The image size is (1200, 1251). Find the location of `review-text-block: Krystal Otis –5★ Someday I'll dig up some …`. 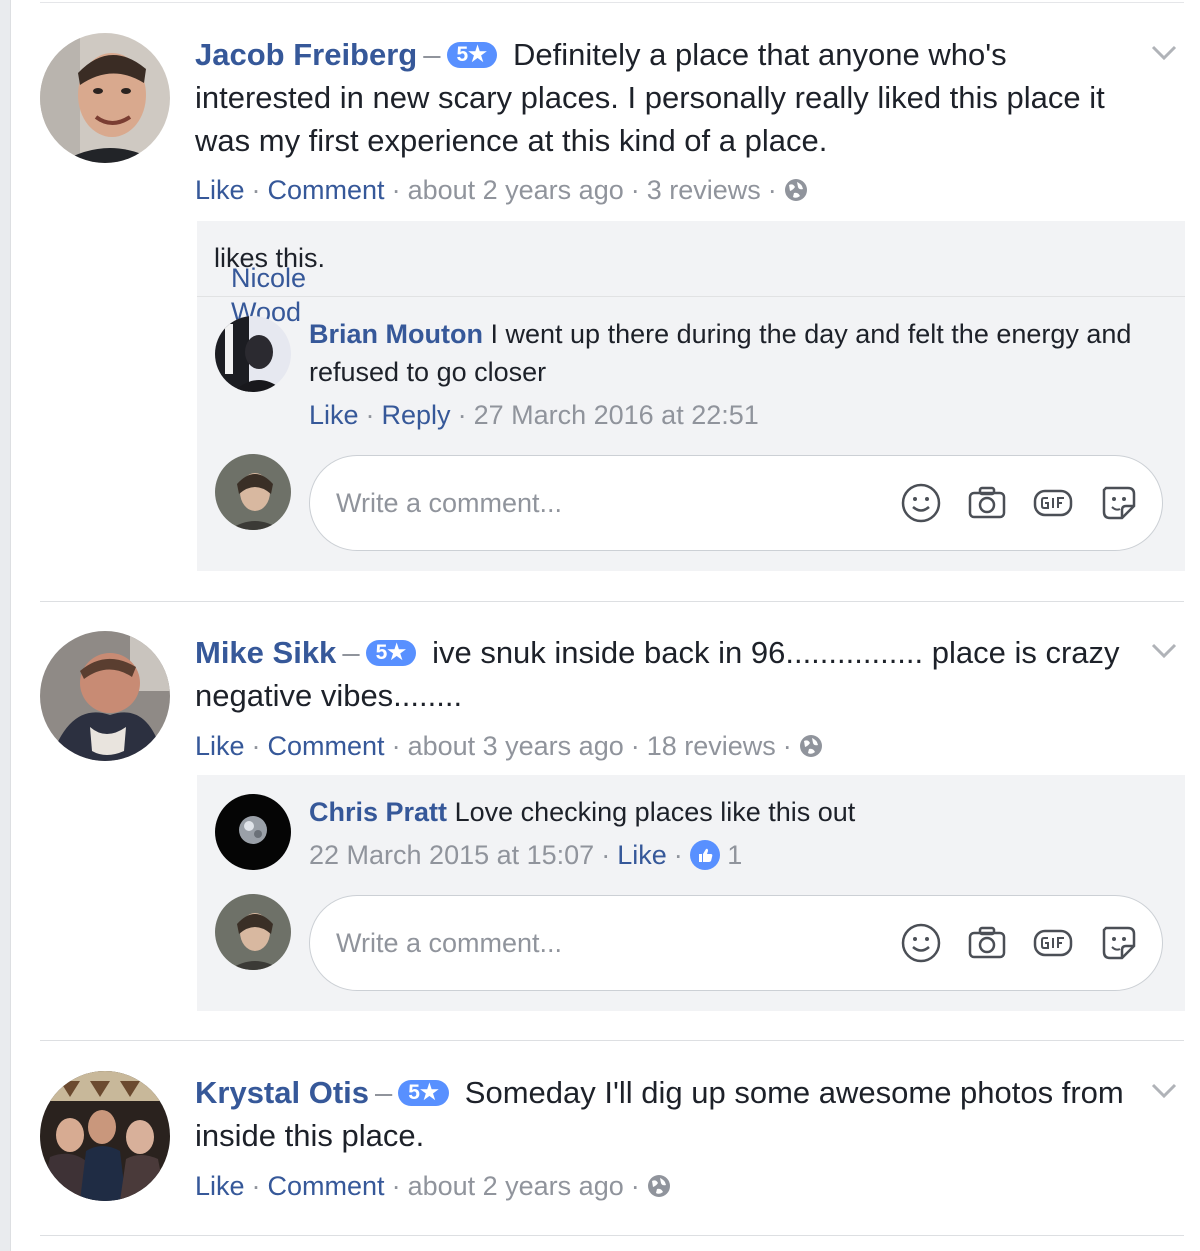

review-text-block: Krystal Otis –5★ Someday I'll dig up some … is located at coordinates (660, 1114).